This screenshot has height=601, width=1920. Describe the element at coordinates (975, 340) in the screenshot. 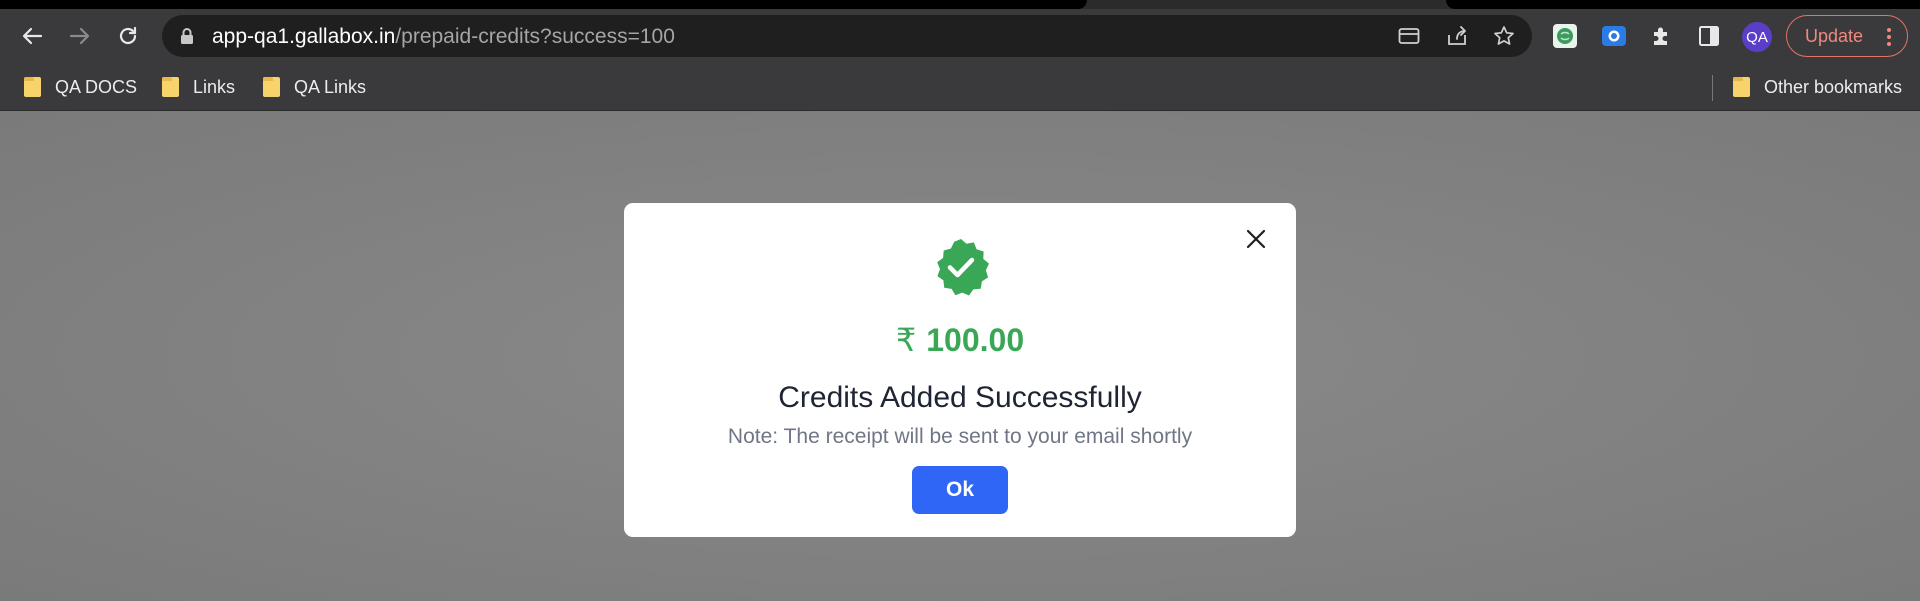

I see `amount-value: 100.00` at that location.